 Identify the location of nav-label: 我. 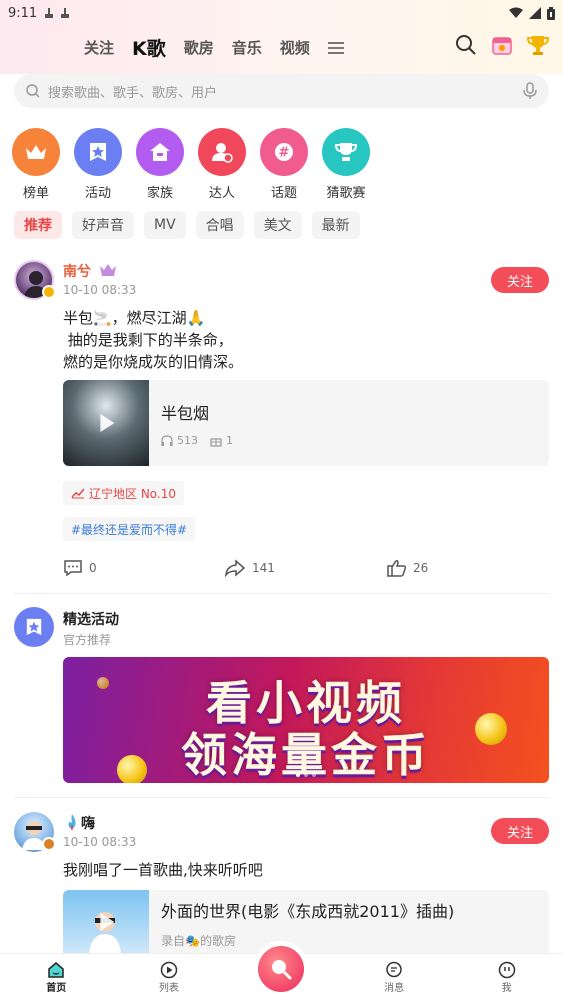
(506, 988).